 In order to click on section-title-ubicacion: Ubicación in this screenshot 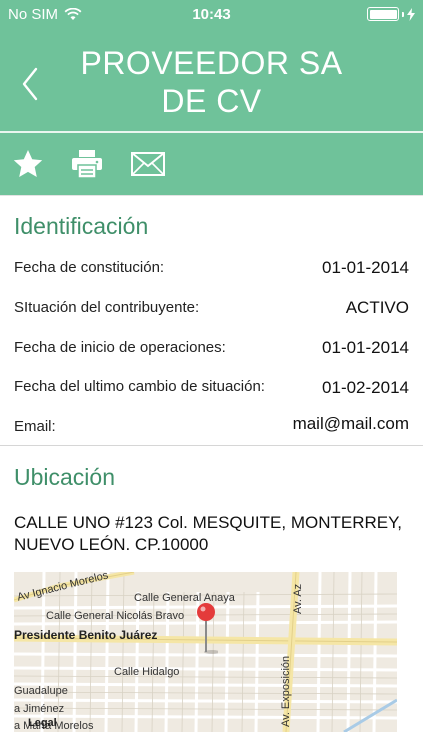, I will do `click(64, 477)`.